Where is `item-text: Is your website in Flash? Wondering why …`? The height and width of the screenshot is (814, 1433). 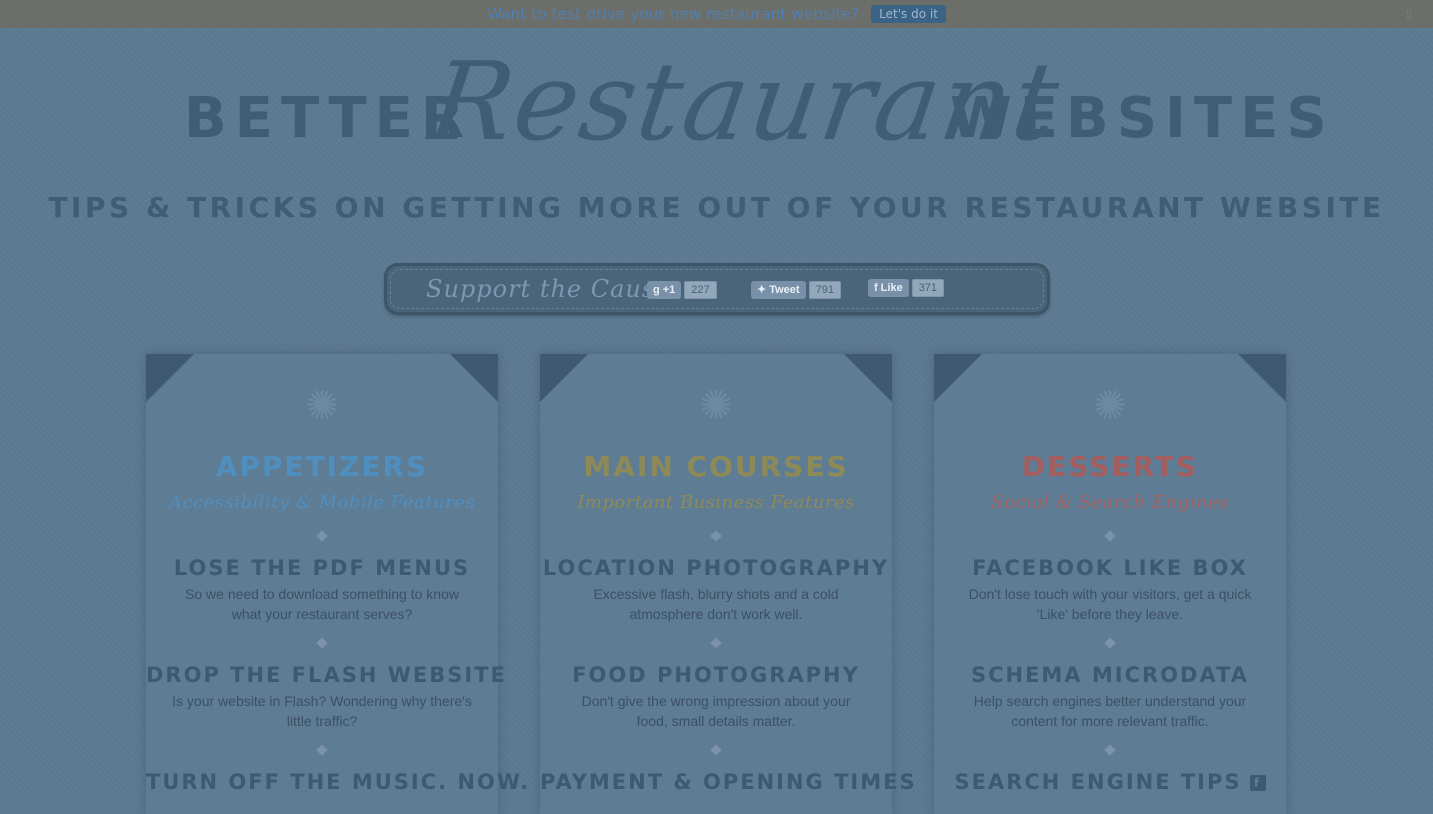
item-text: Is your website in Flash? Wondering why … is located at coordinates (322, 711).